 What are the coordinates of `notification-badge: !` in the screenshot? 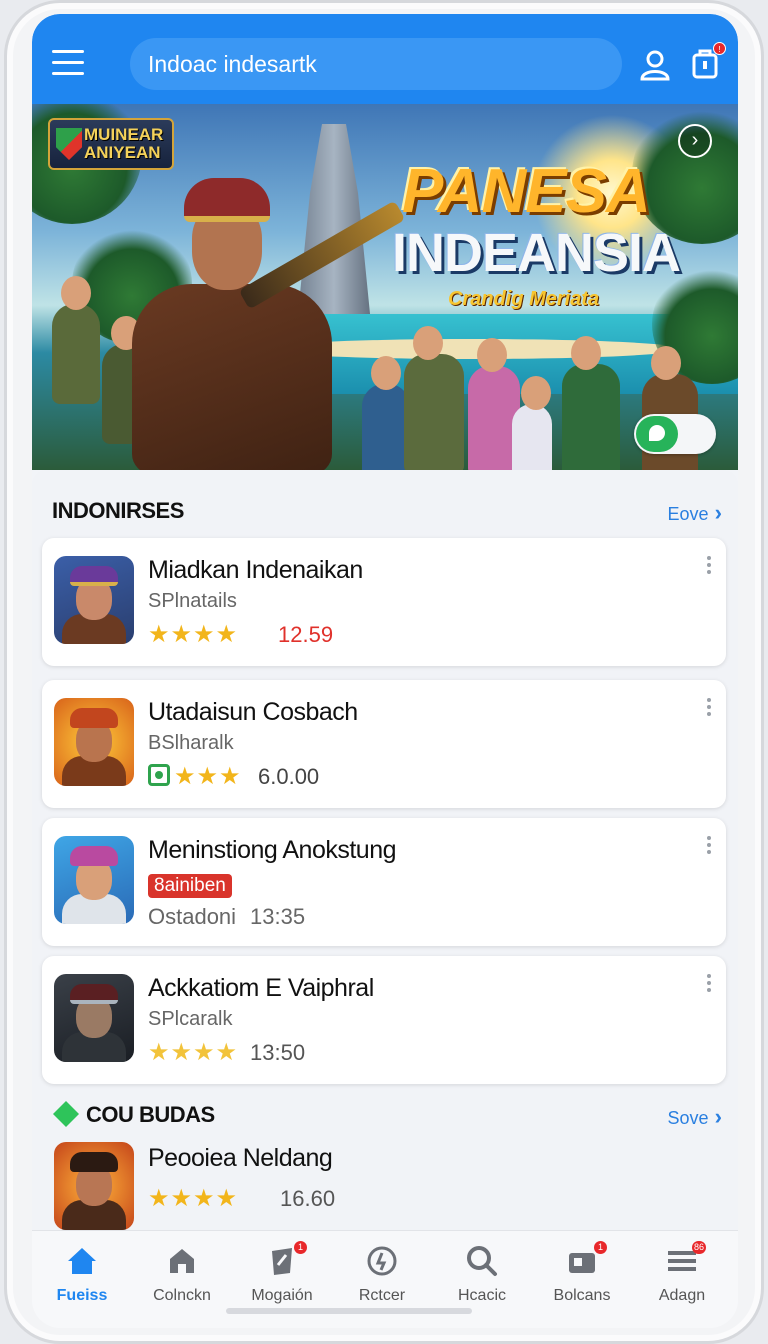 It's located at (719, 48).